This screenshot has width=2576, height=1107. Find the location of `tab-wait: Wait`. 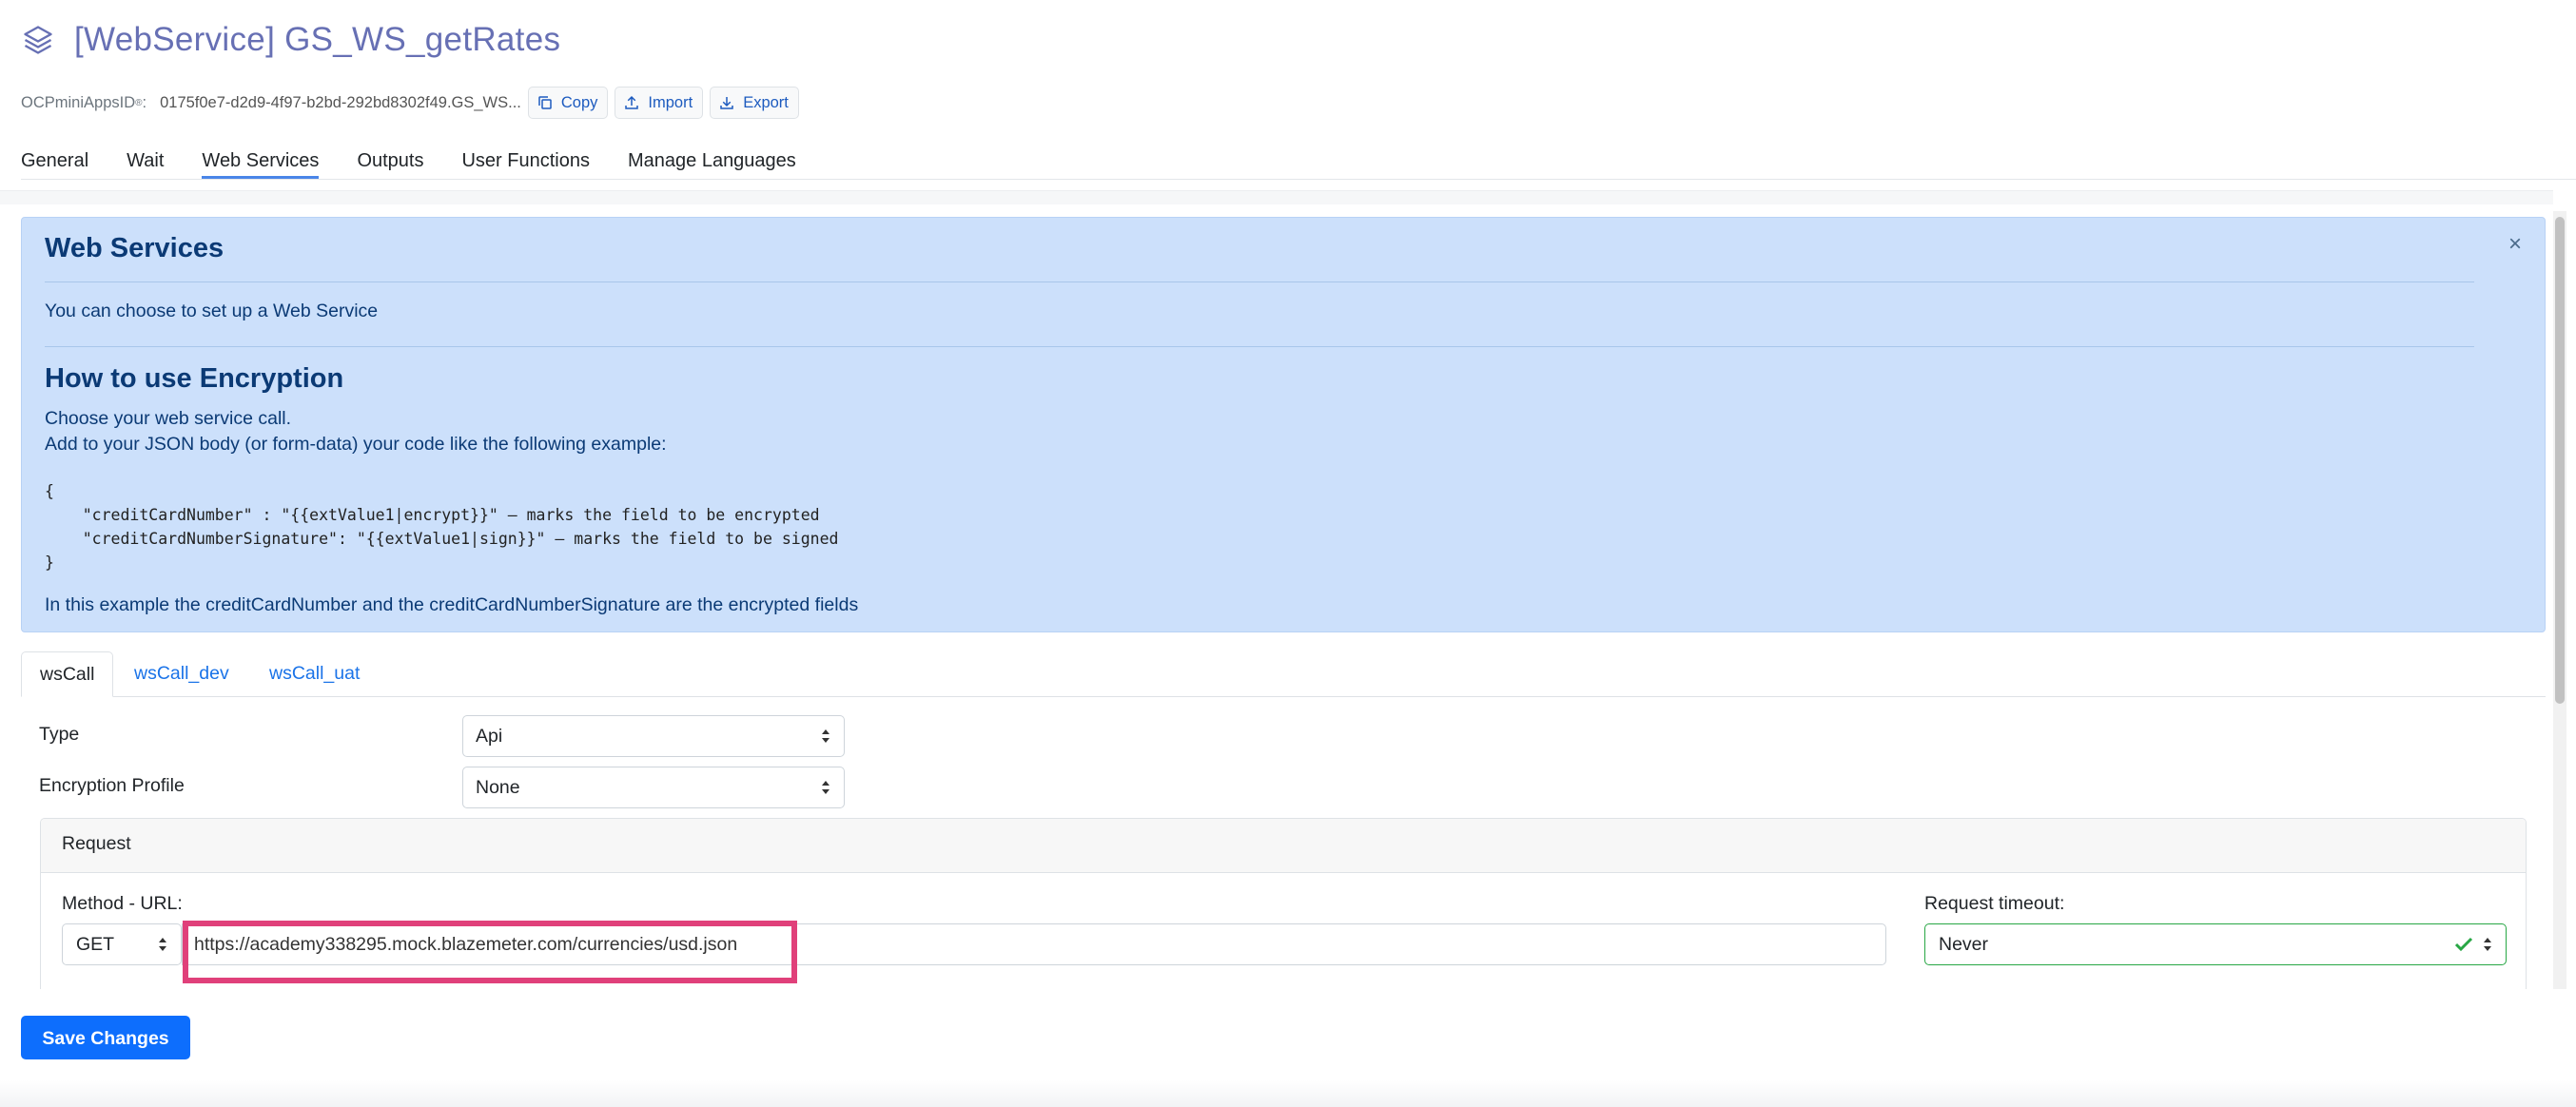

tab-wait: Wait is located at coordinates (145, 161).